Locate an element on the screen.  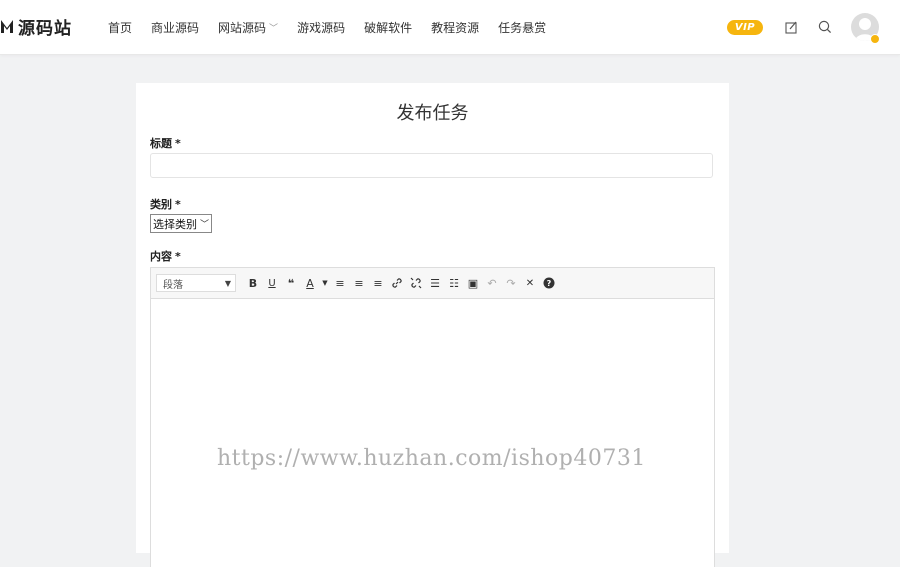
category-select-value: 选择类别 is located at coordinates (175, 224).